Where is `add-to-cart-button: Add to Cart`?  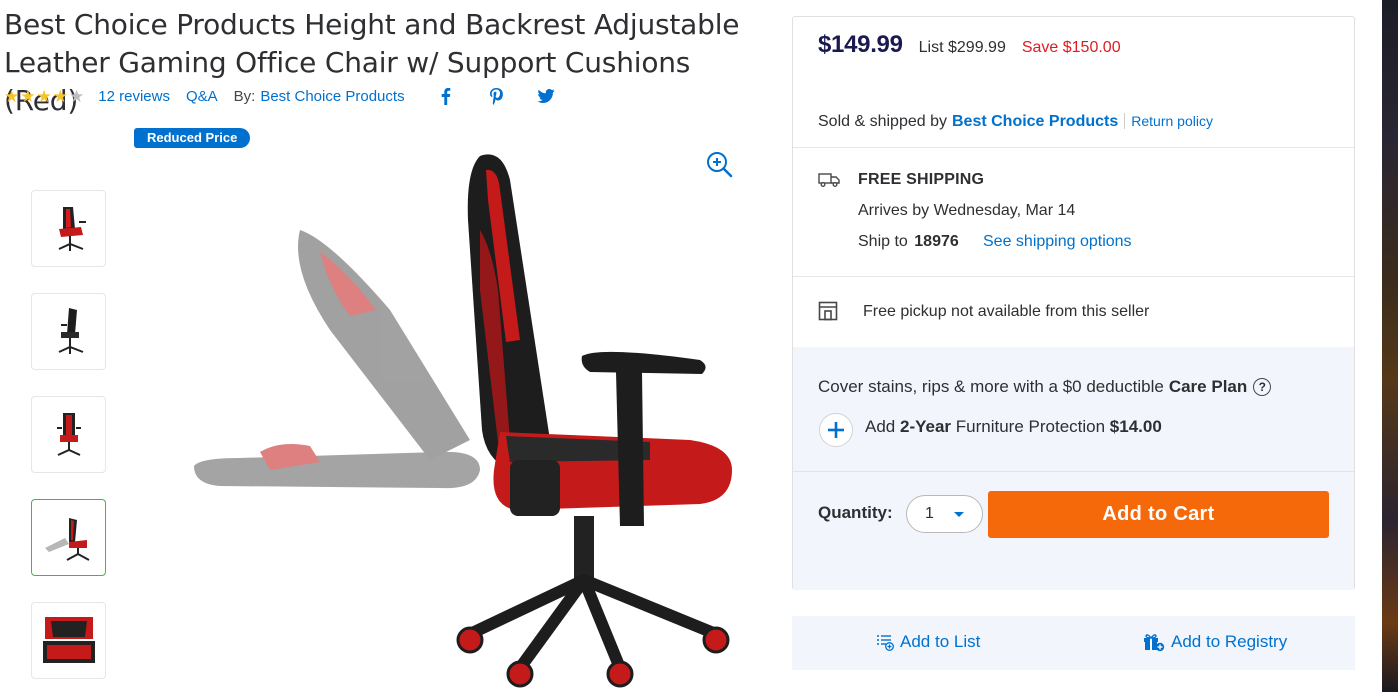 add-to-cart-button: Add to Cart is located at coordinates (1158, 514).